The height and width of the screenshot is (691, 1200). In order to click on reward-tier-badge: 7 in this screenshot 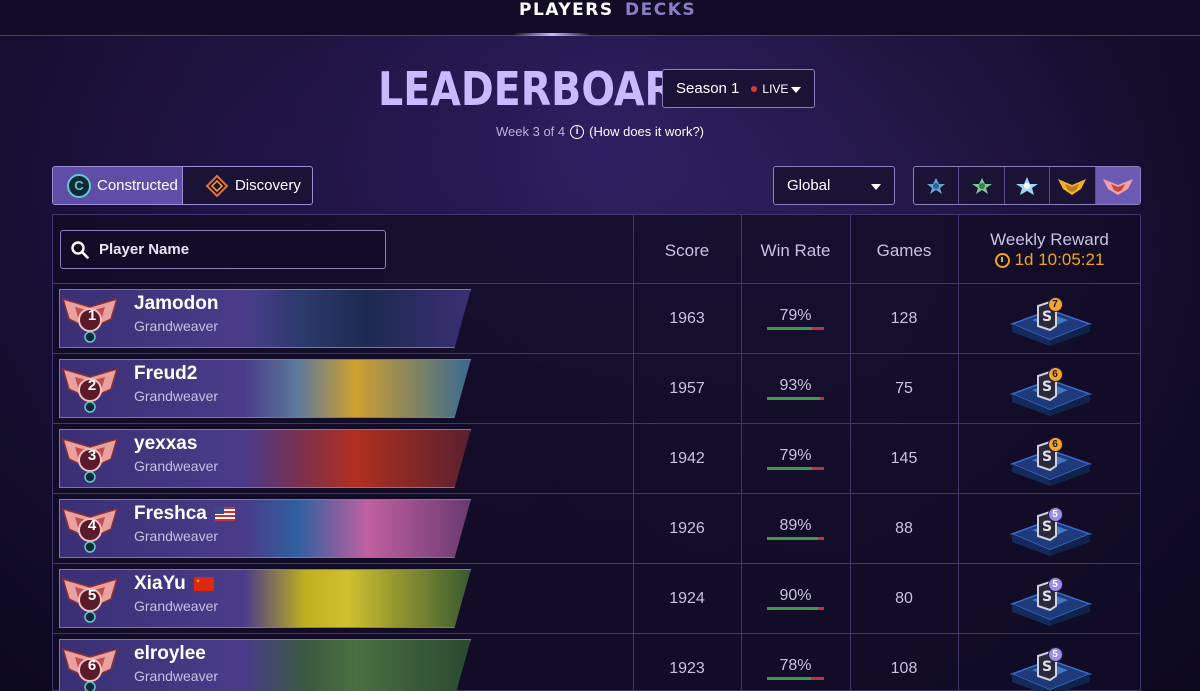, I will do `click(1055, 304)`.